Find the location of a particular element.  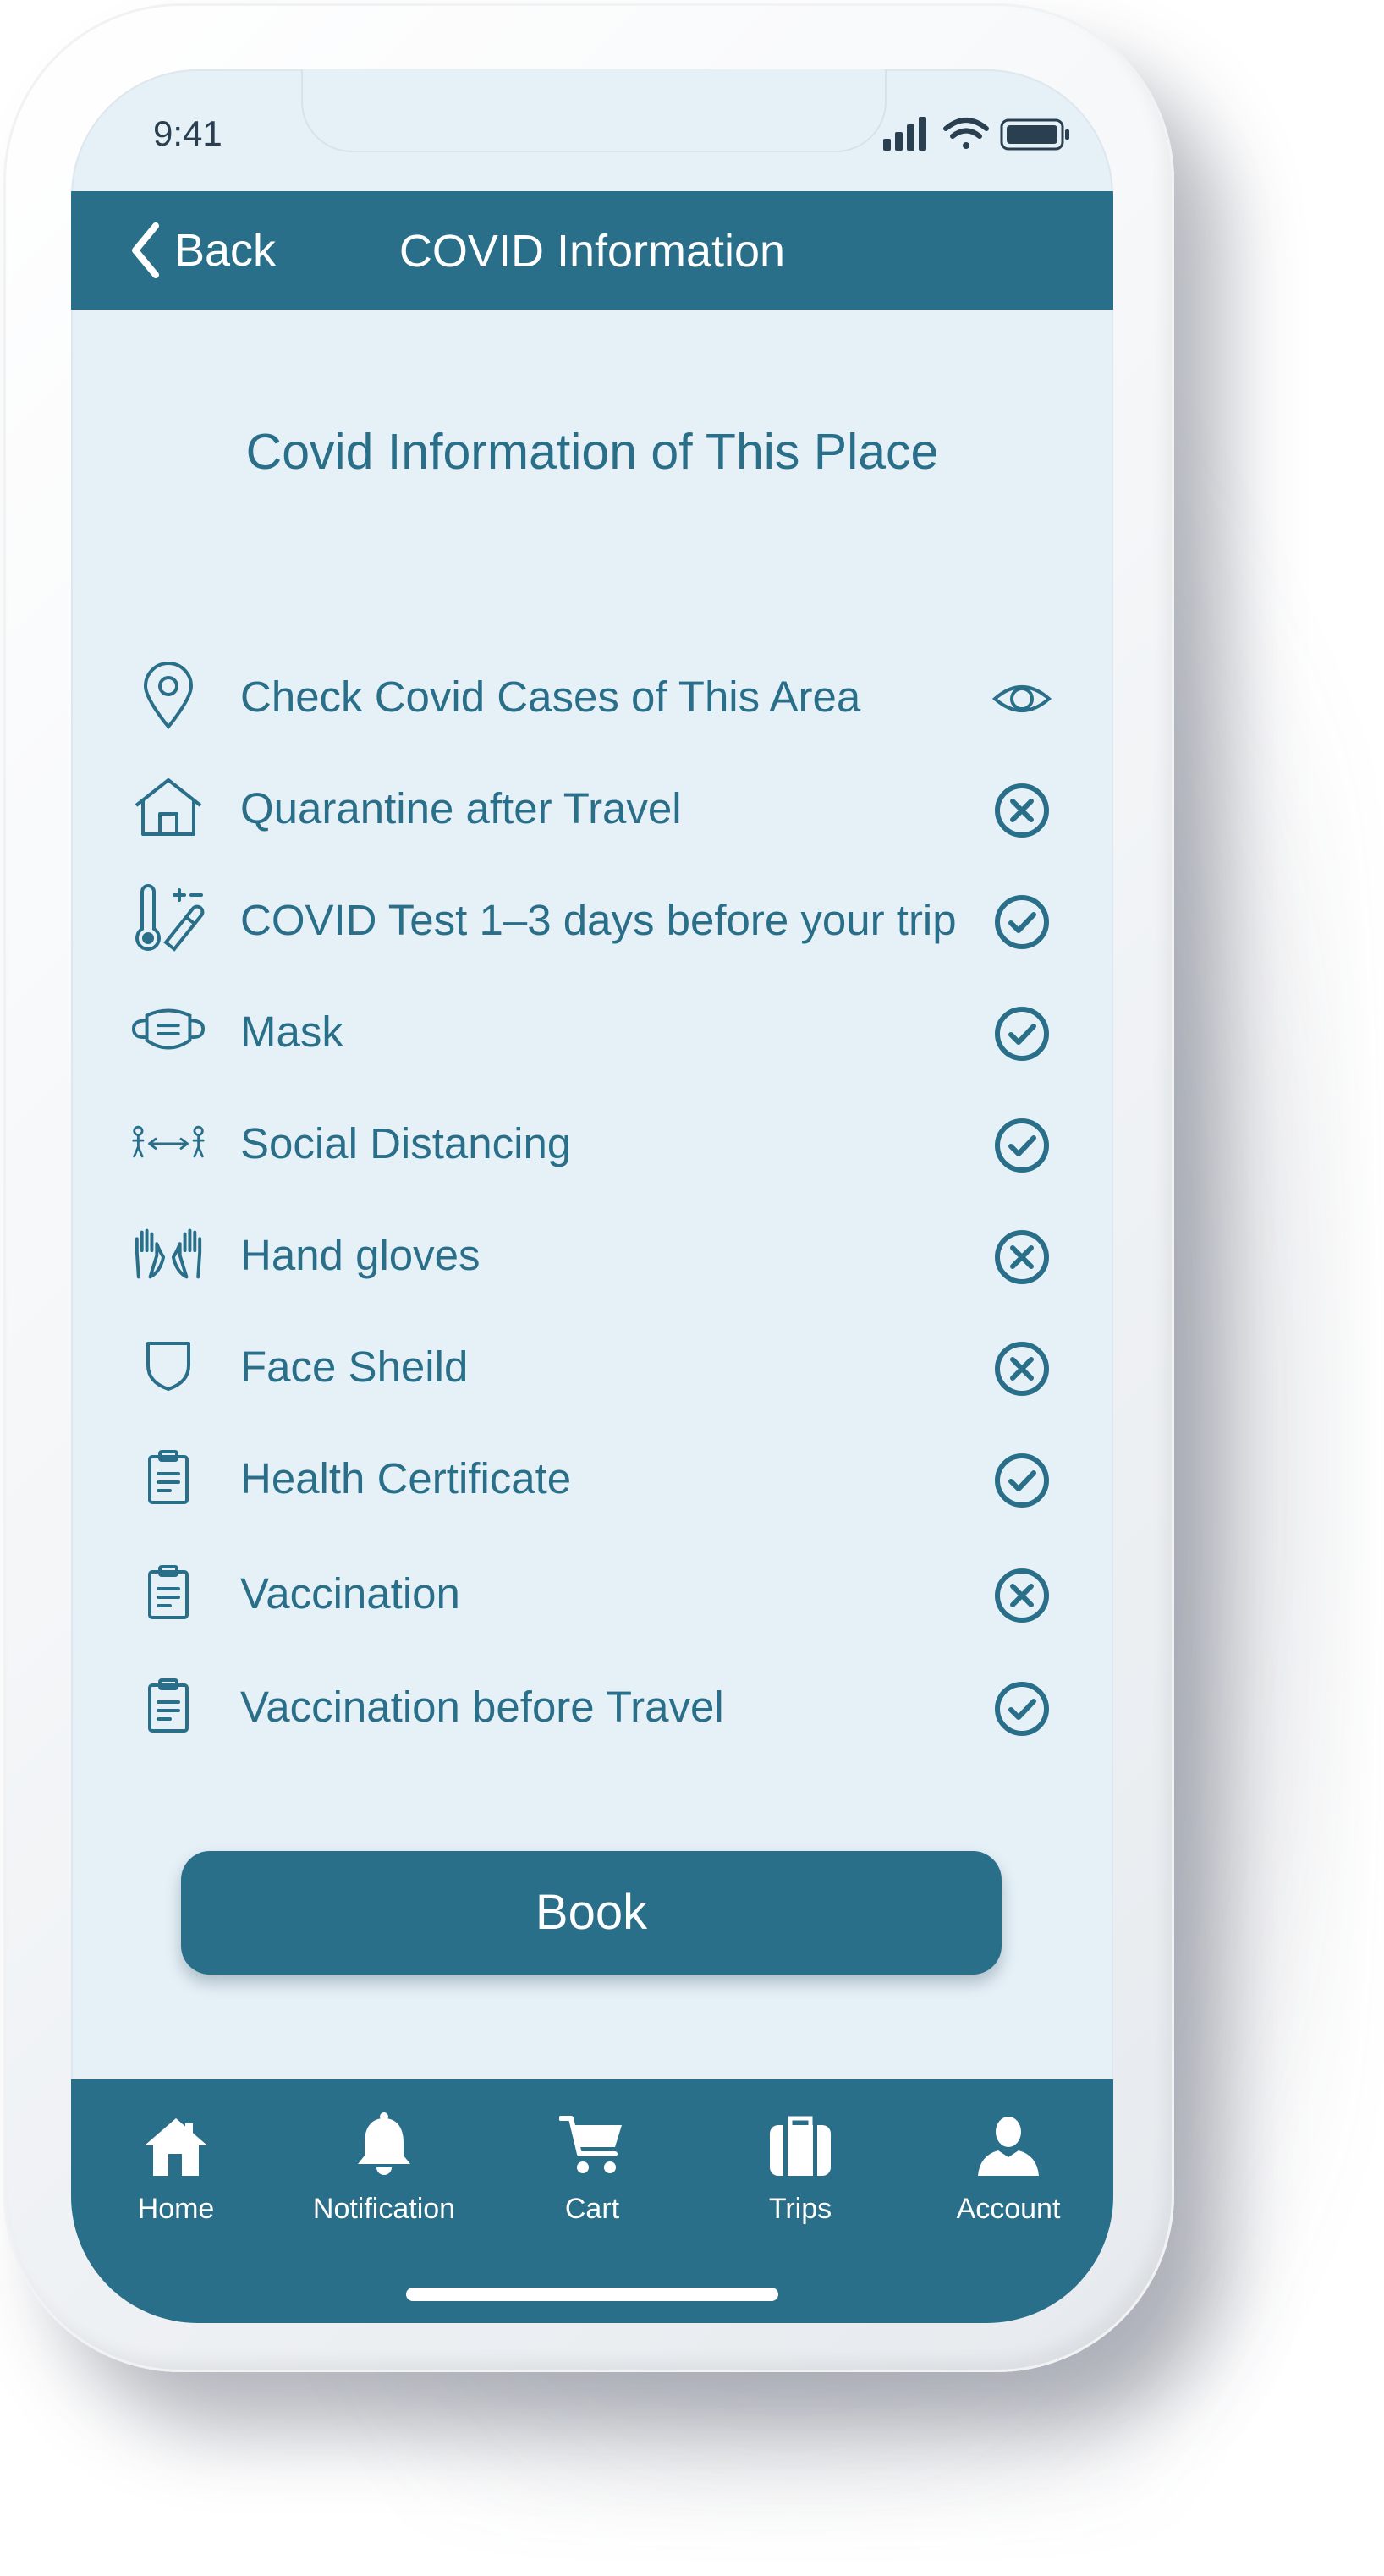

rule-label: Quarantine after Travel is located at coordinates (461, 808).